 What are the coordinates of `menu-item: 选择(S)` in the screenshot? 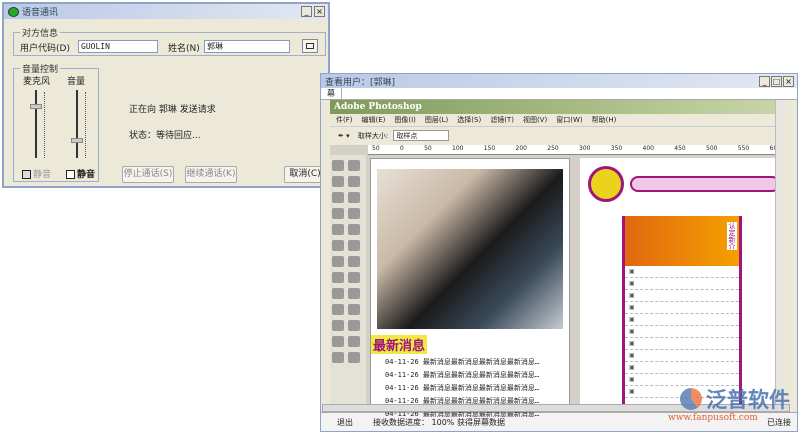 It's located at (469, 120).